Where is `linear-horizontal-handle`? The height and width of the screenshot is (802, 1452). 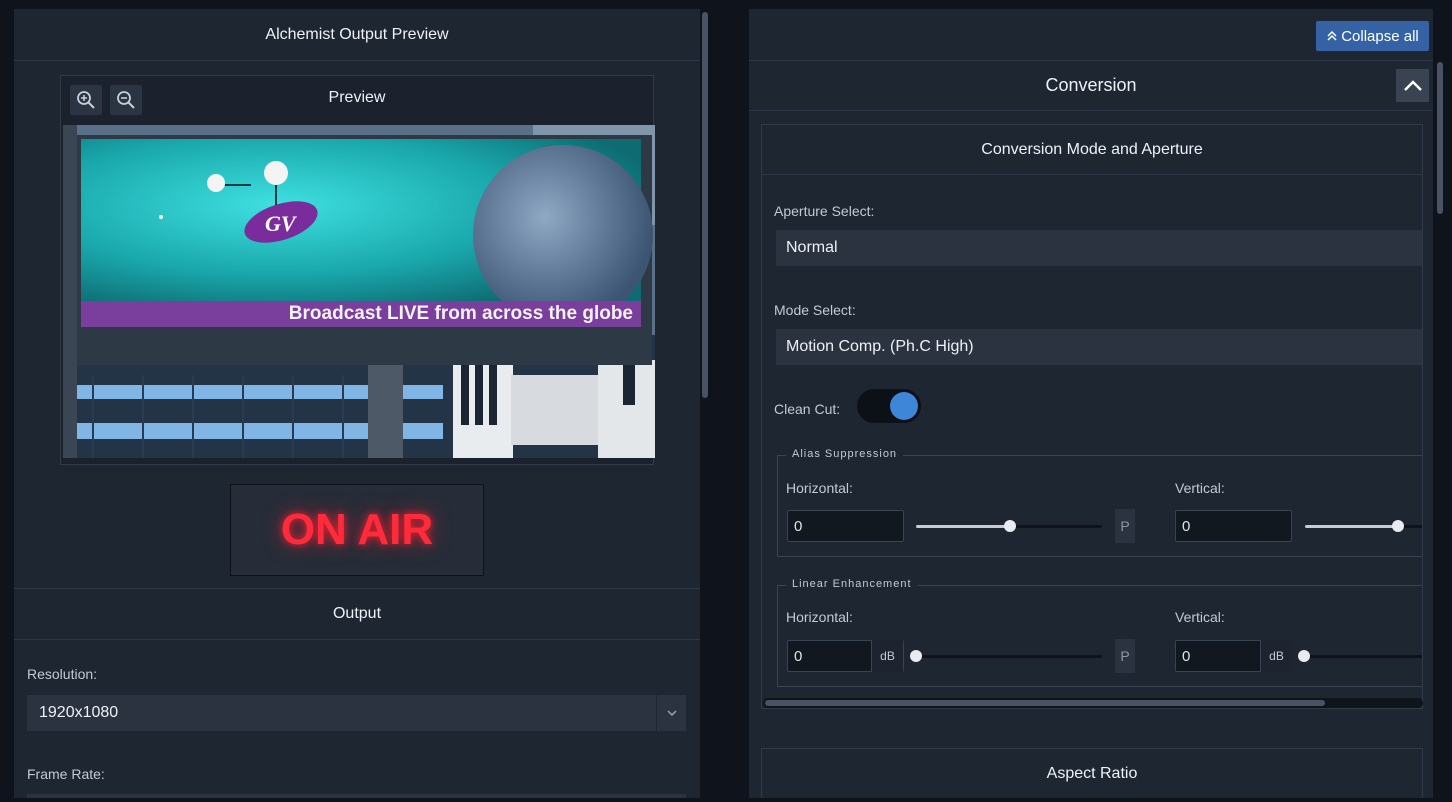 linear-horizontal-handle is located at coordinates (916, 656).